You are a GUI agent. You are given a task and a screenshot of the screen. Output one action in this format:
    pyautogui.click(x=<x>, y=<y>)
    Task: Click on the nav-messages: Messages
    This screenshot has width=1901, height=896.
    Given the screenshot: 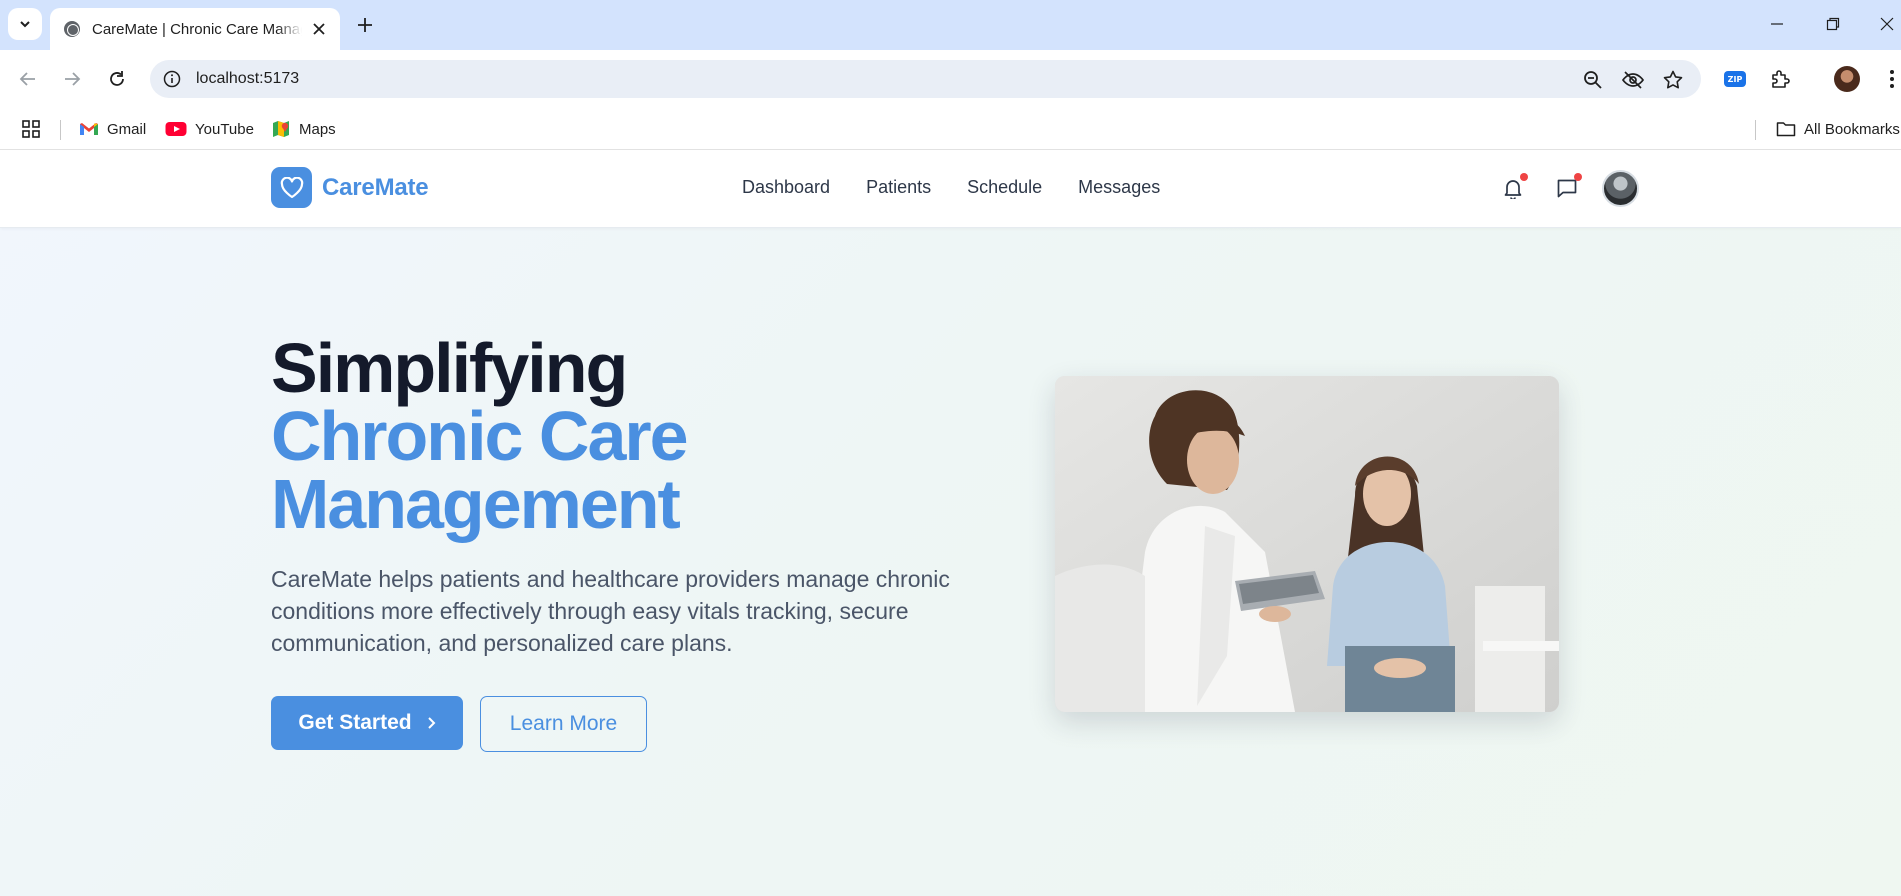 What is the action you would take?
    pyautogui.click(x=1119, y=187)
    